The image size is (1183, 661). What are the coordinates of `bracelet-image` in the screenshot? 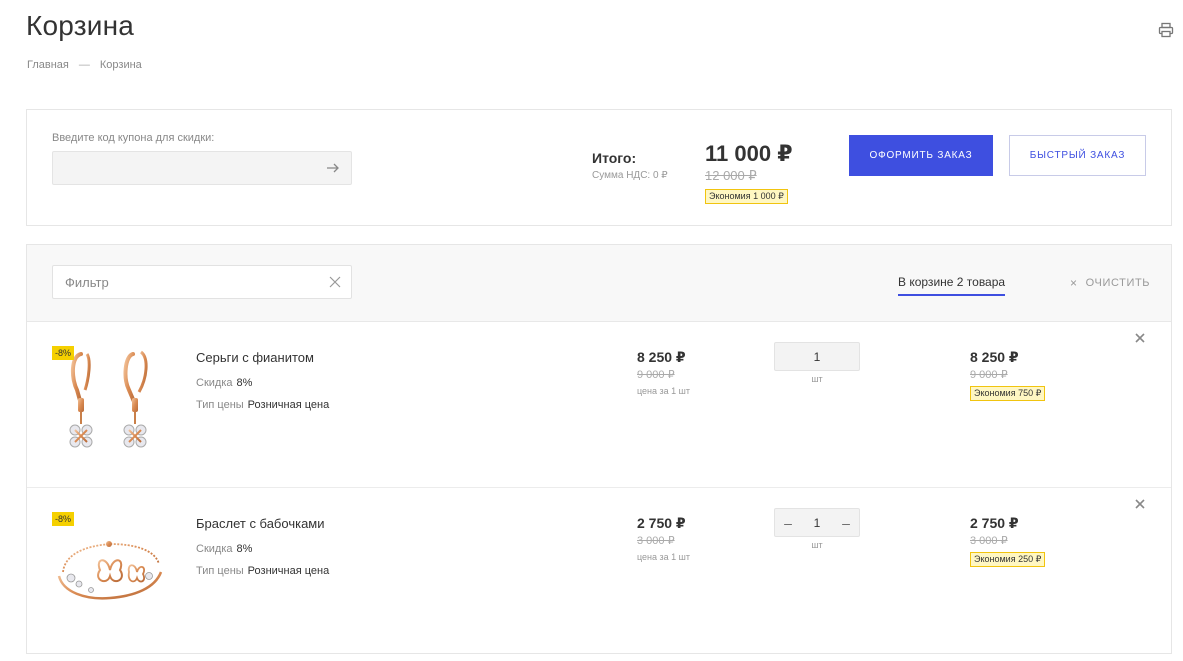 It's located at (110, 569).